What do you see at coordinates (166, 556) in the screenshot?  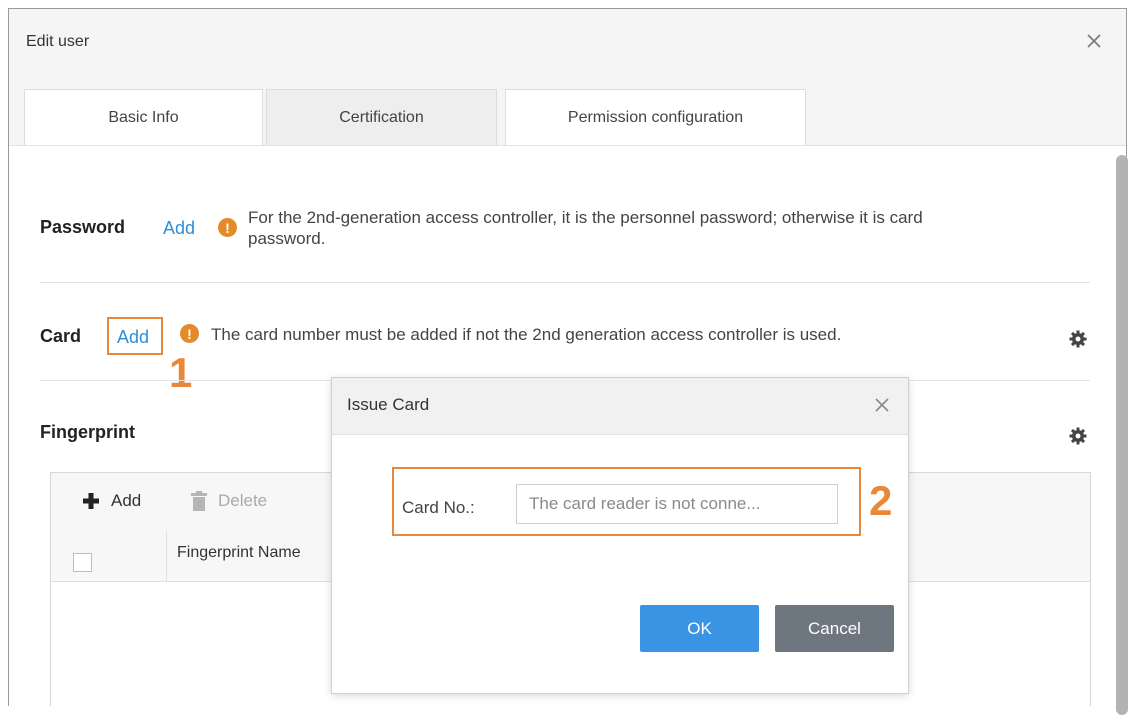 I see `column-separator` at bounding box center [166, 556].